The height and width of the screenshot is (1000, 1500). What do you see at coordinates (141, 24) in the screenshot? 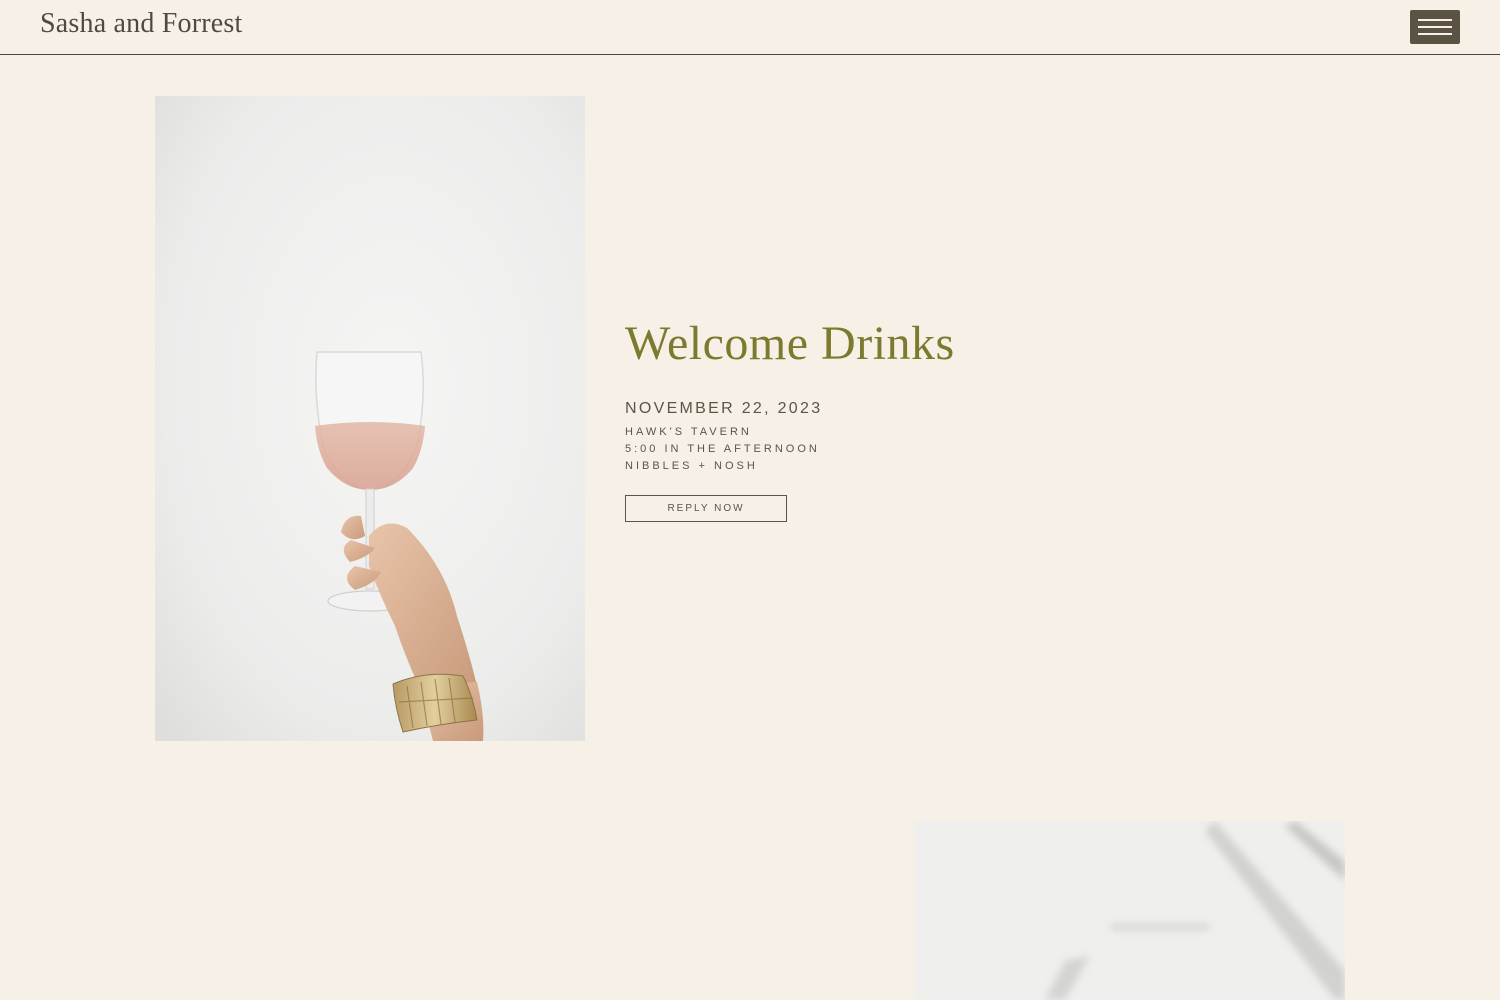
I see `site-brand-logo: Sasha and Forrest` at bounding box center [141, 24].